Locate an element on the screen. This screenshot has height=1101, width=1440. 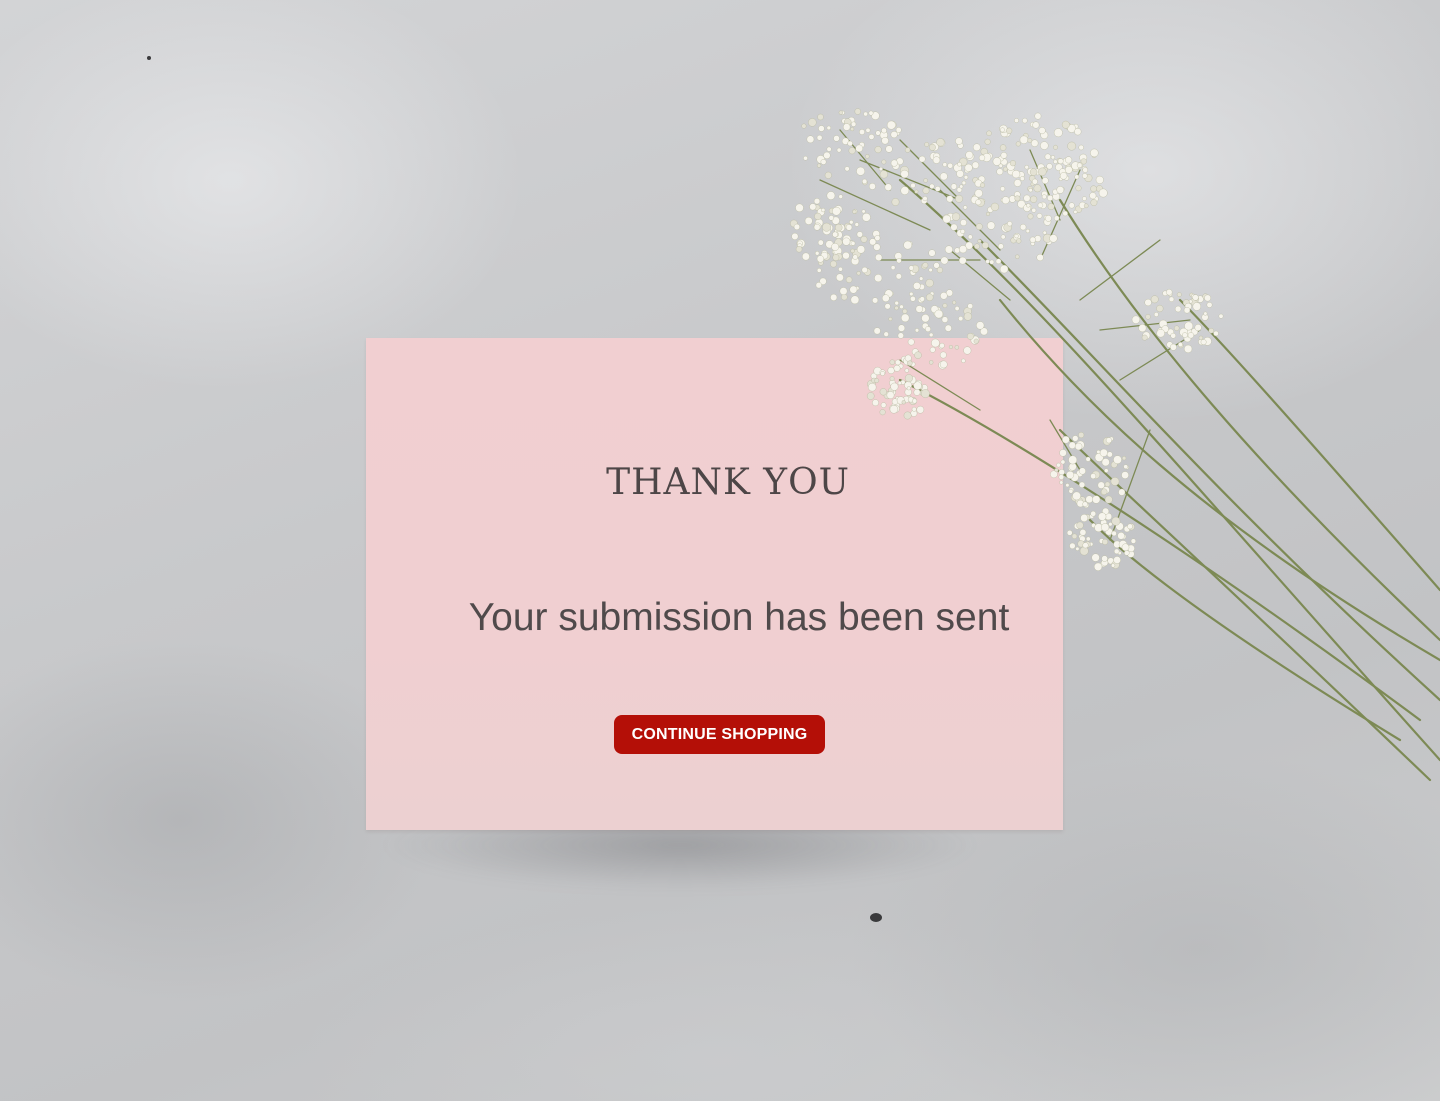
thank-you-title: THANK YOU is located at coordinates (728, 482).